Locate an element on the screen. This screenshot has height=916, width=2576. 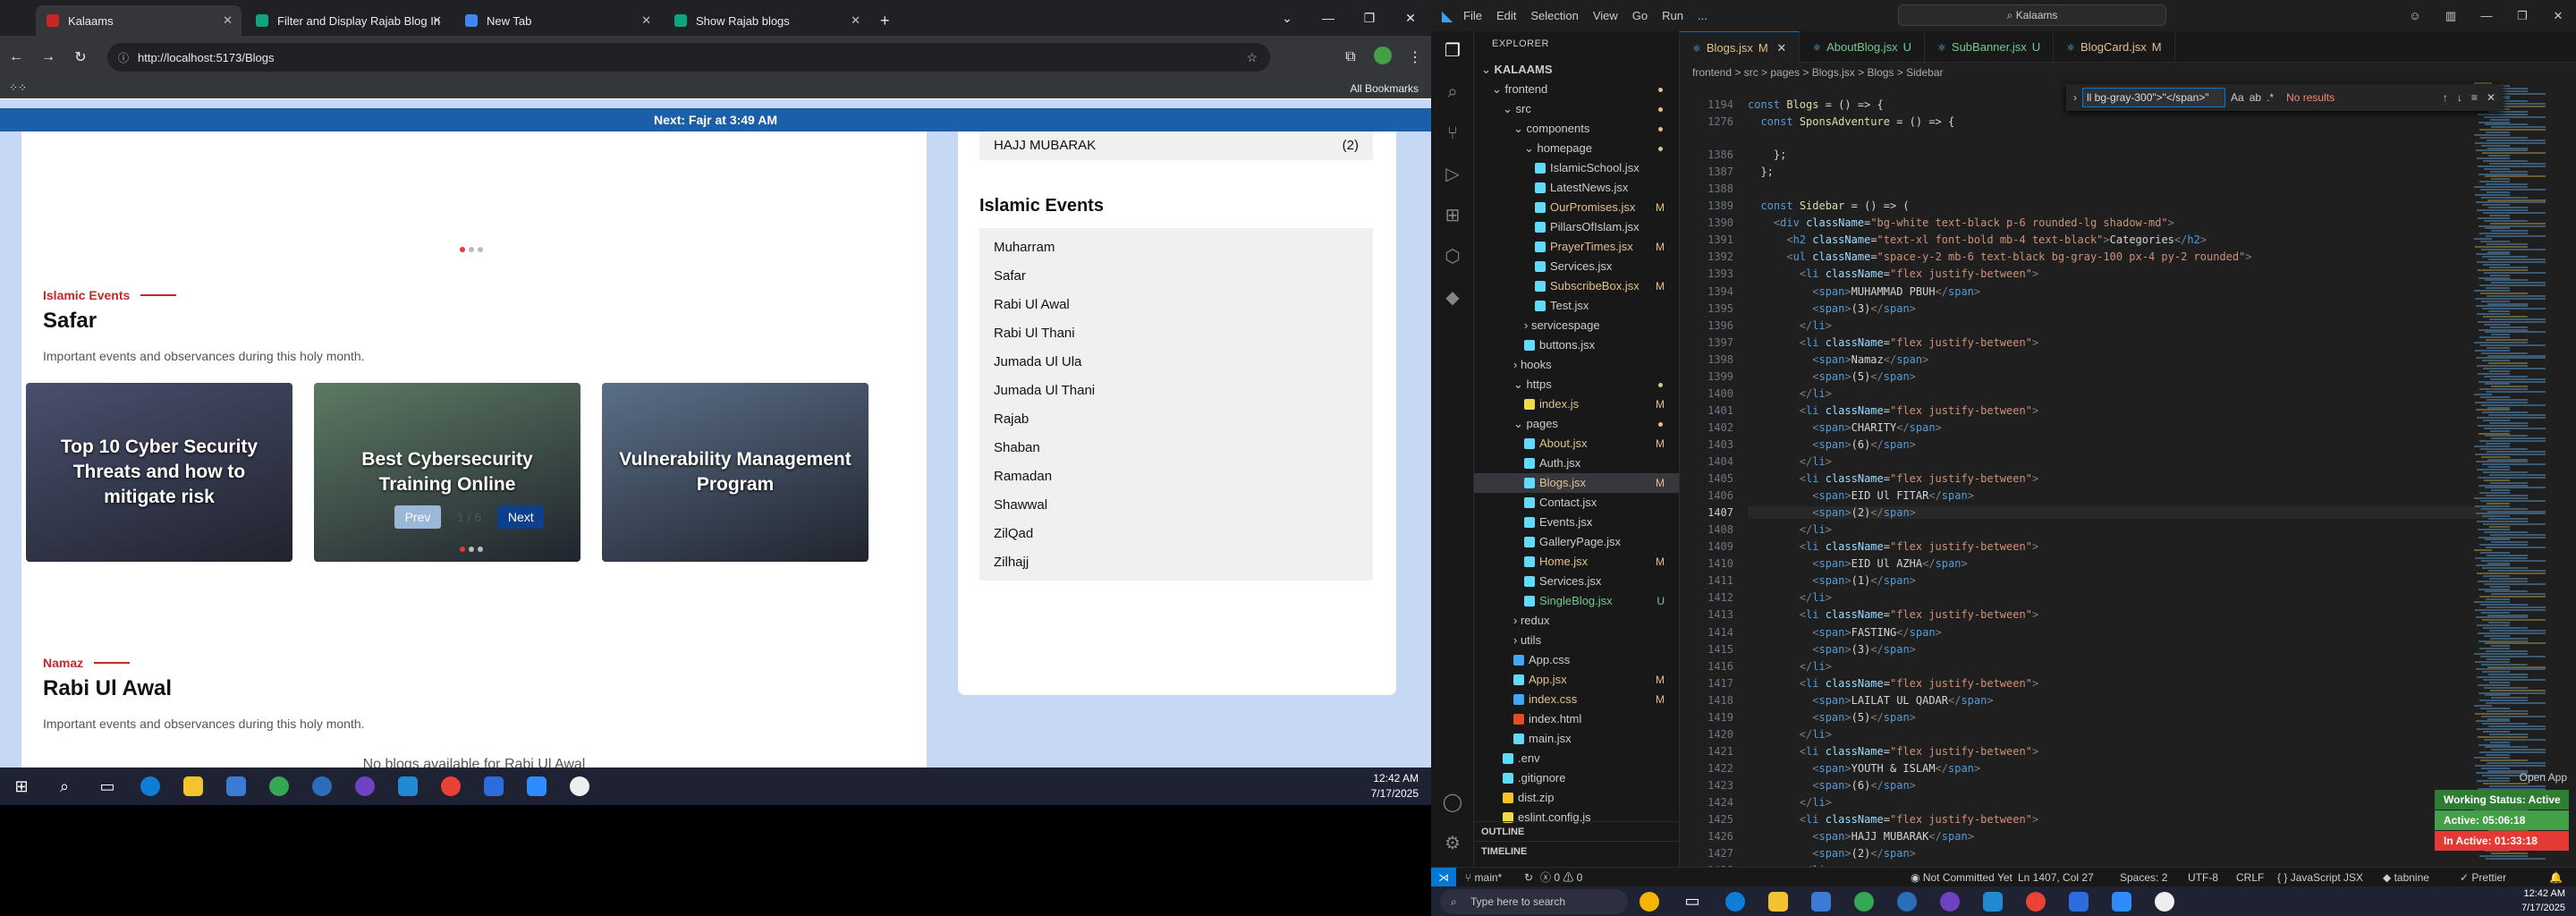
previous-match-icon: ↑ is located at coordinates (2445, 97).